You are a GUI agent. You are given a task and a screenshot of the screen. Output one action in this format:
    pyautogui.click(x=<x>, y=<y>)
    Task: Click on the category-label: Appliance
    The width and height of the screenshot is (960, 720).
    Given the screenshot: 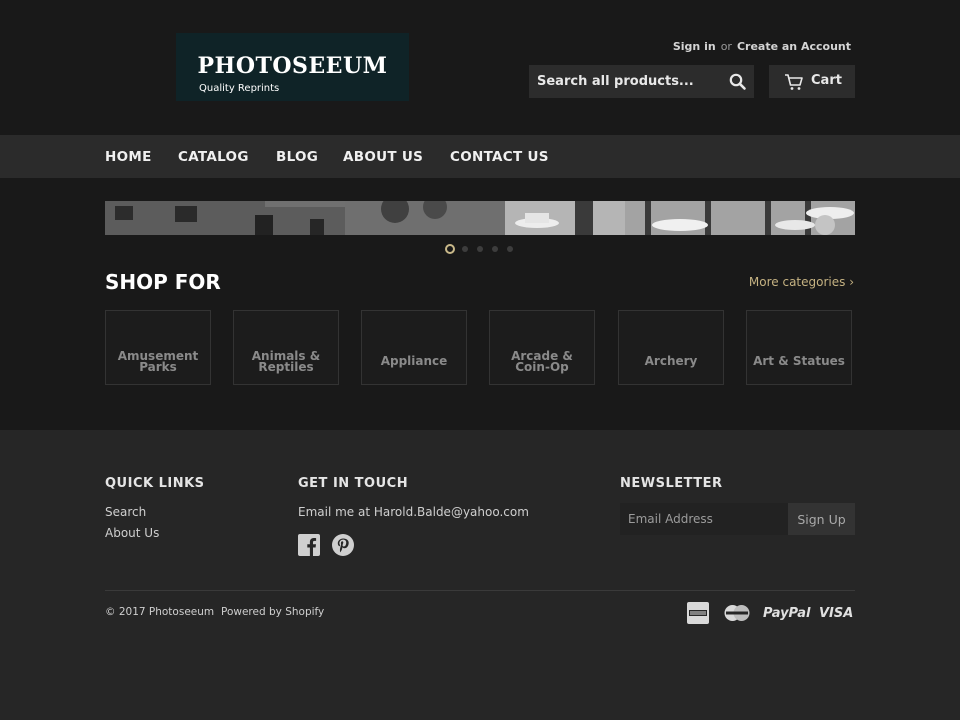 What is the action you would take?
    pyautogui.click(x=414, y=361)
    